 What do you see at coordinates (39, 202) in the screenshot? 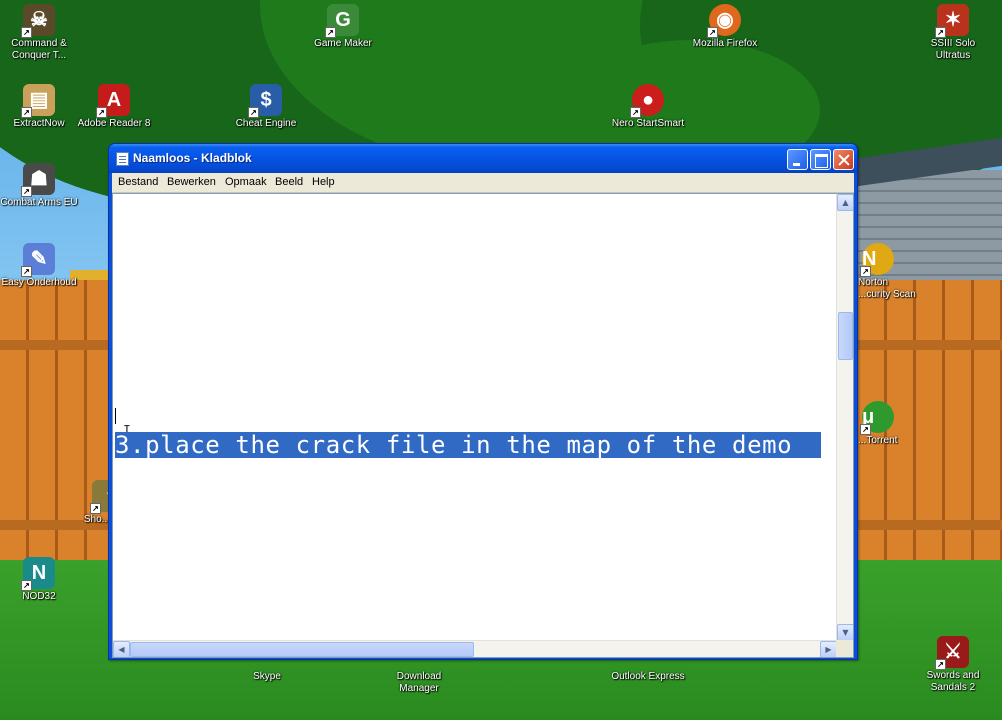
I see `desktop-icon-label: Combat Arms EU` at bounding box center [39, 202].